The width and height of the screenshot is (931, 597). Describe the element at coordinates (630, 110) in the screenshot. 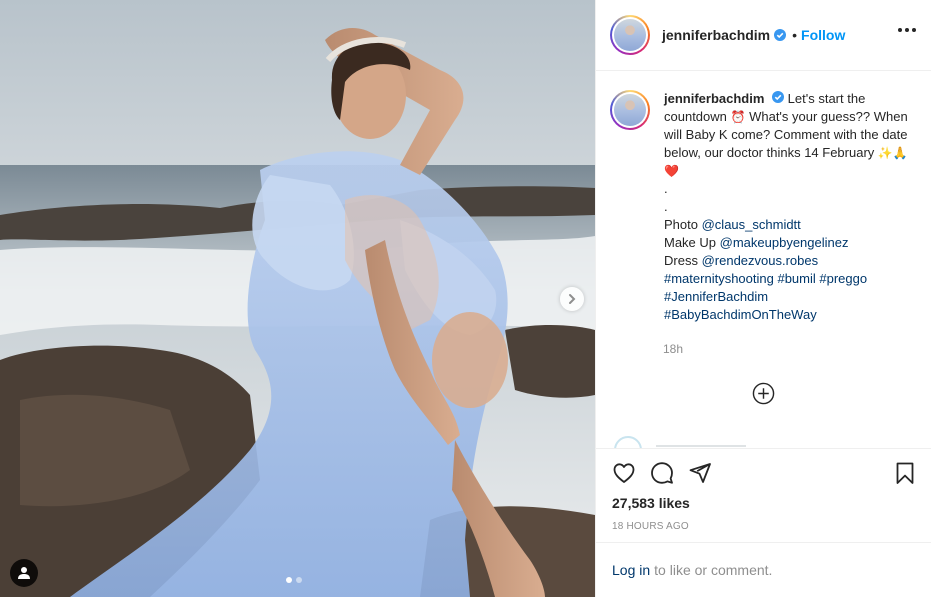

I see `caption-avatar` at that location.